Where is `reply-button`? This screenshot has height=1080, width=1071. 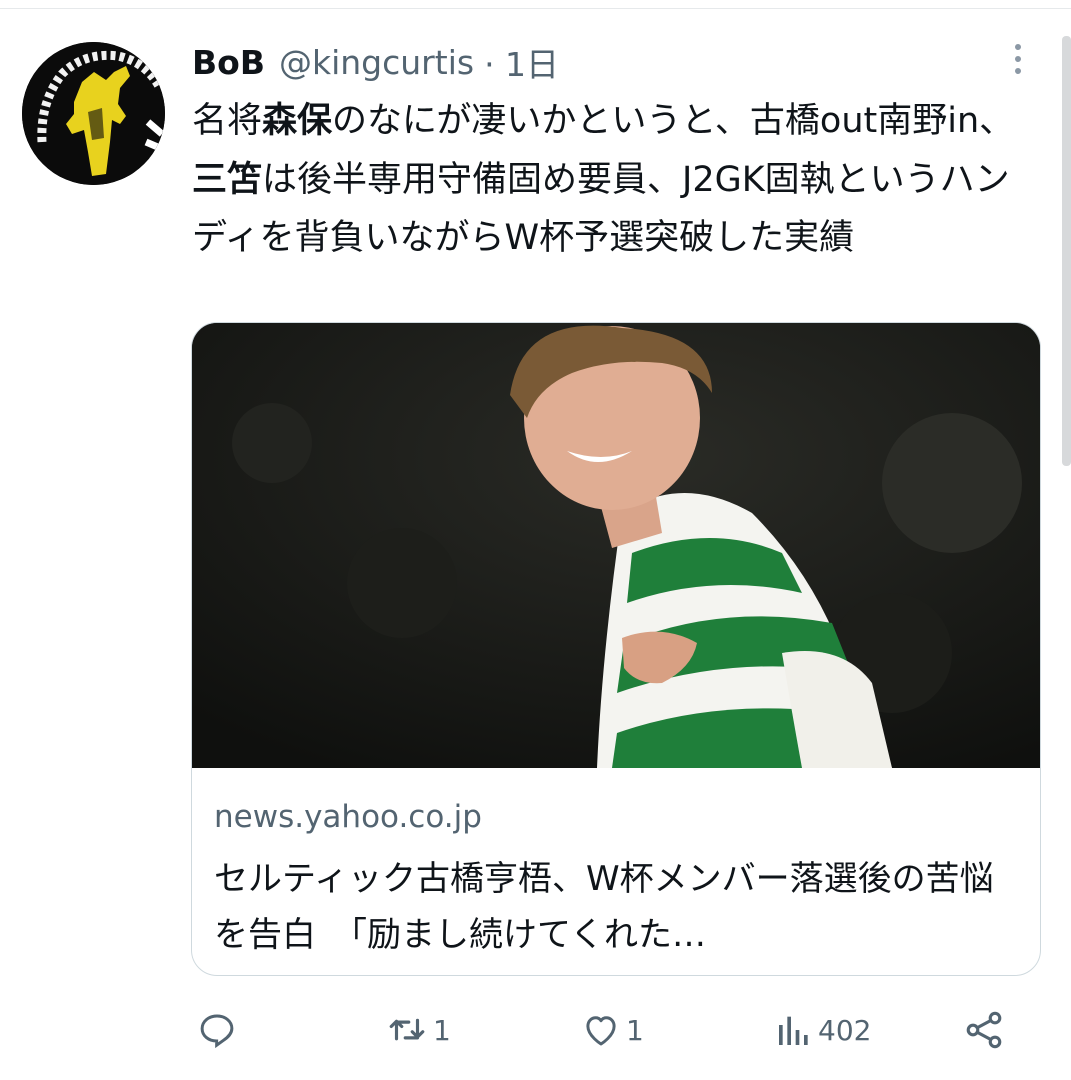
reply-button is located at coordinates (219, 1030).